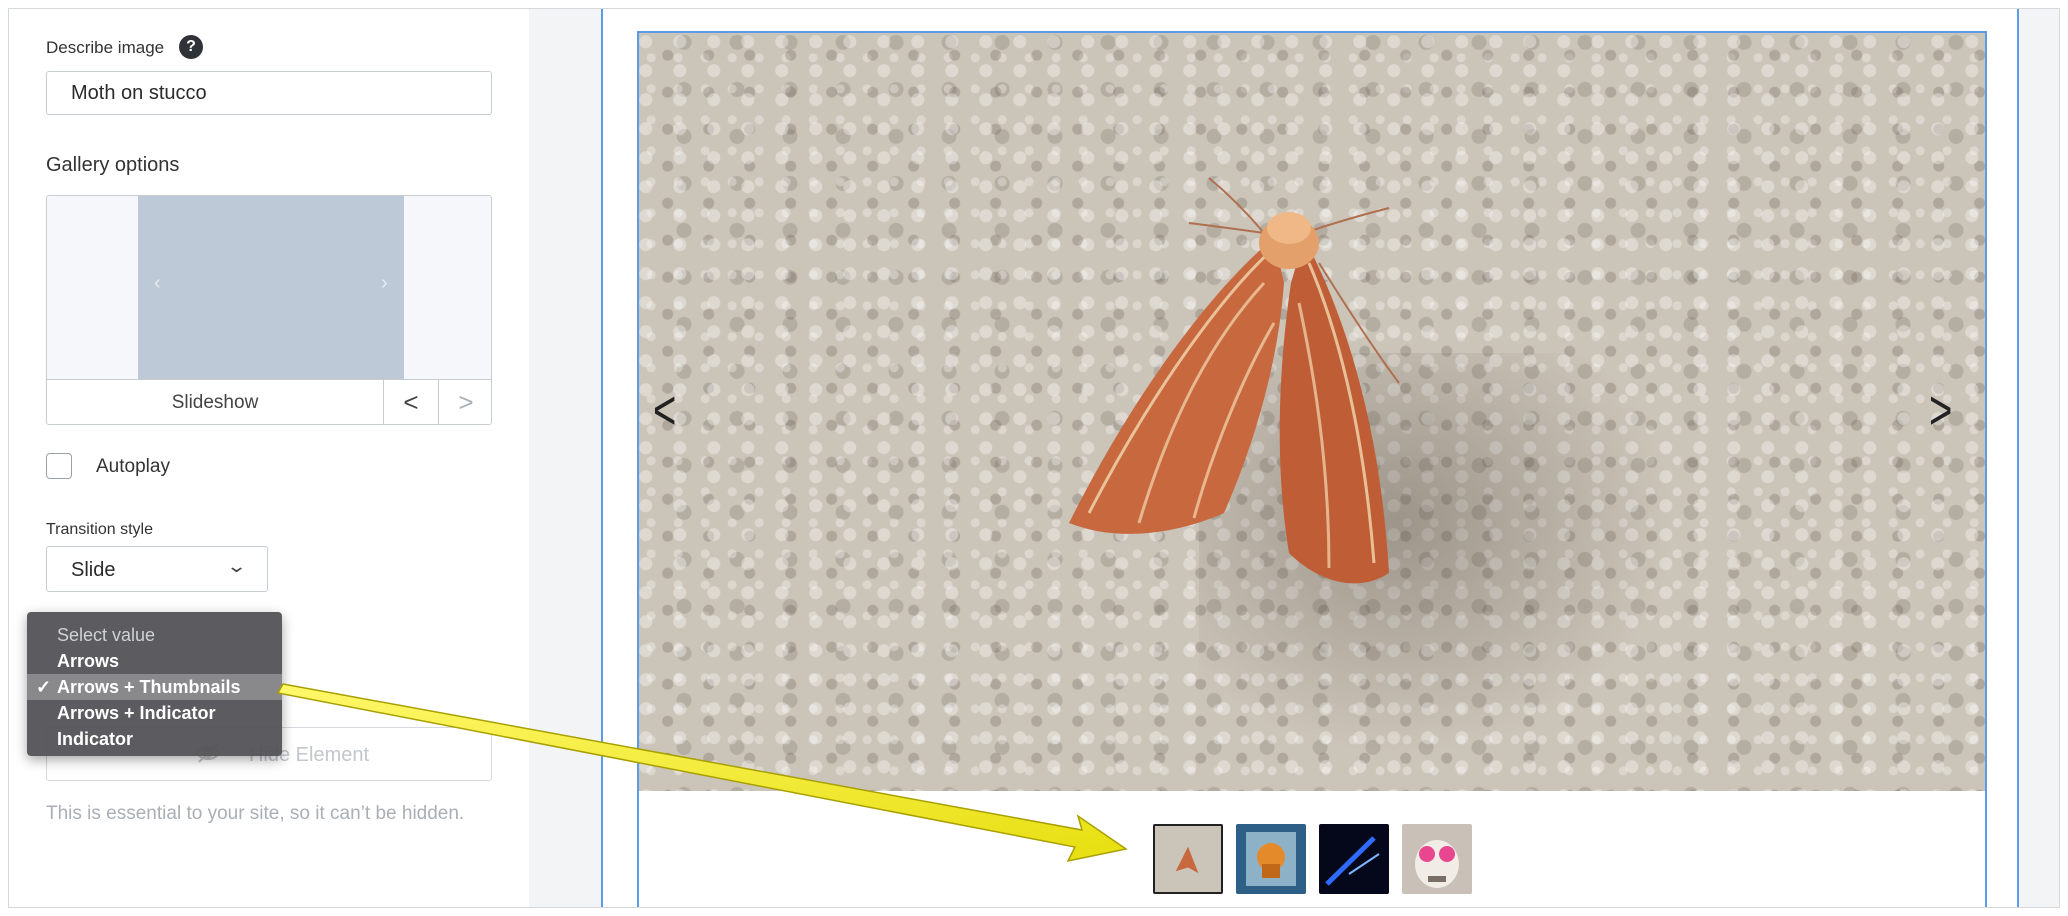 This screenshot has width=2068, height=916. What do you see at coordinates (215, 402) in the screenshot?
I see `layout-name: Slideshow` at bounding box center [215, 402].